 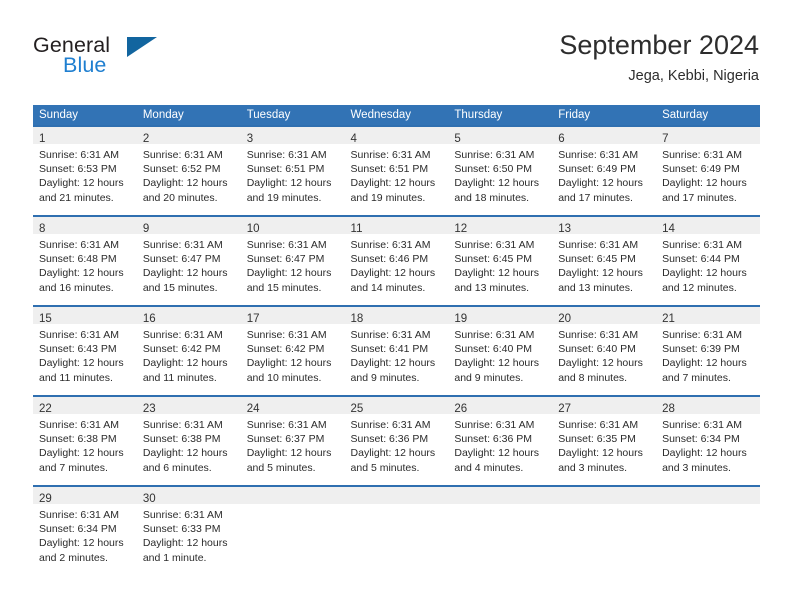 I want to click on day-number-band: 1, so click(x=85, y=136).